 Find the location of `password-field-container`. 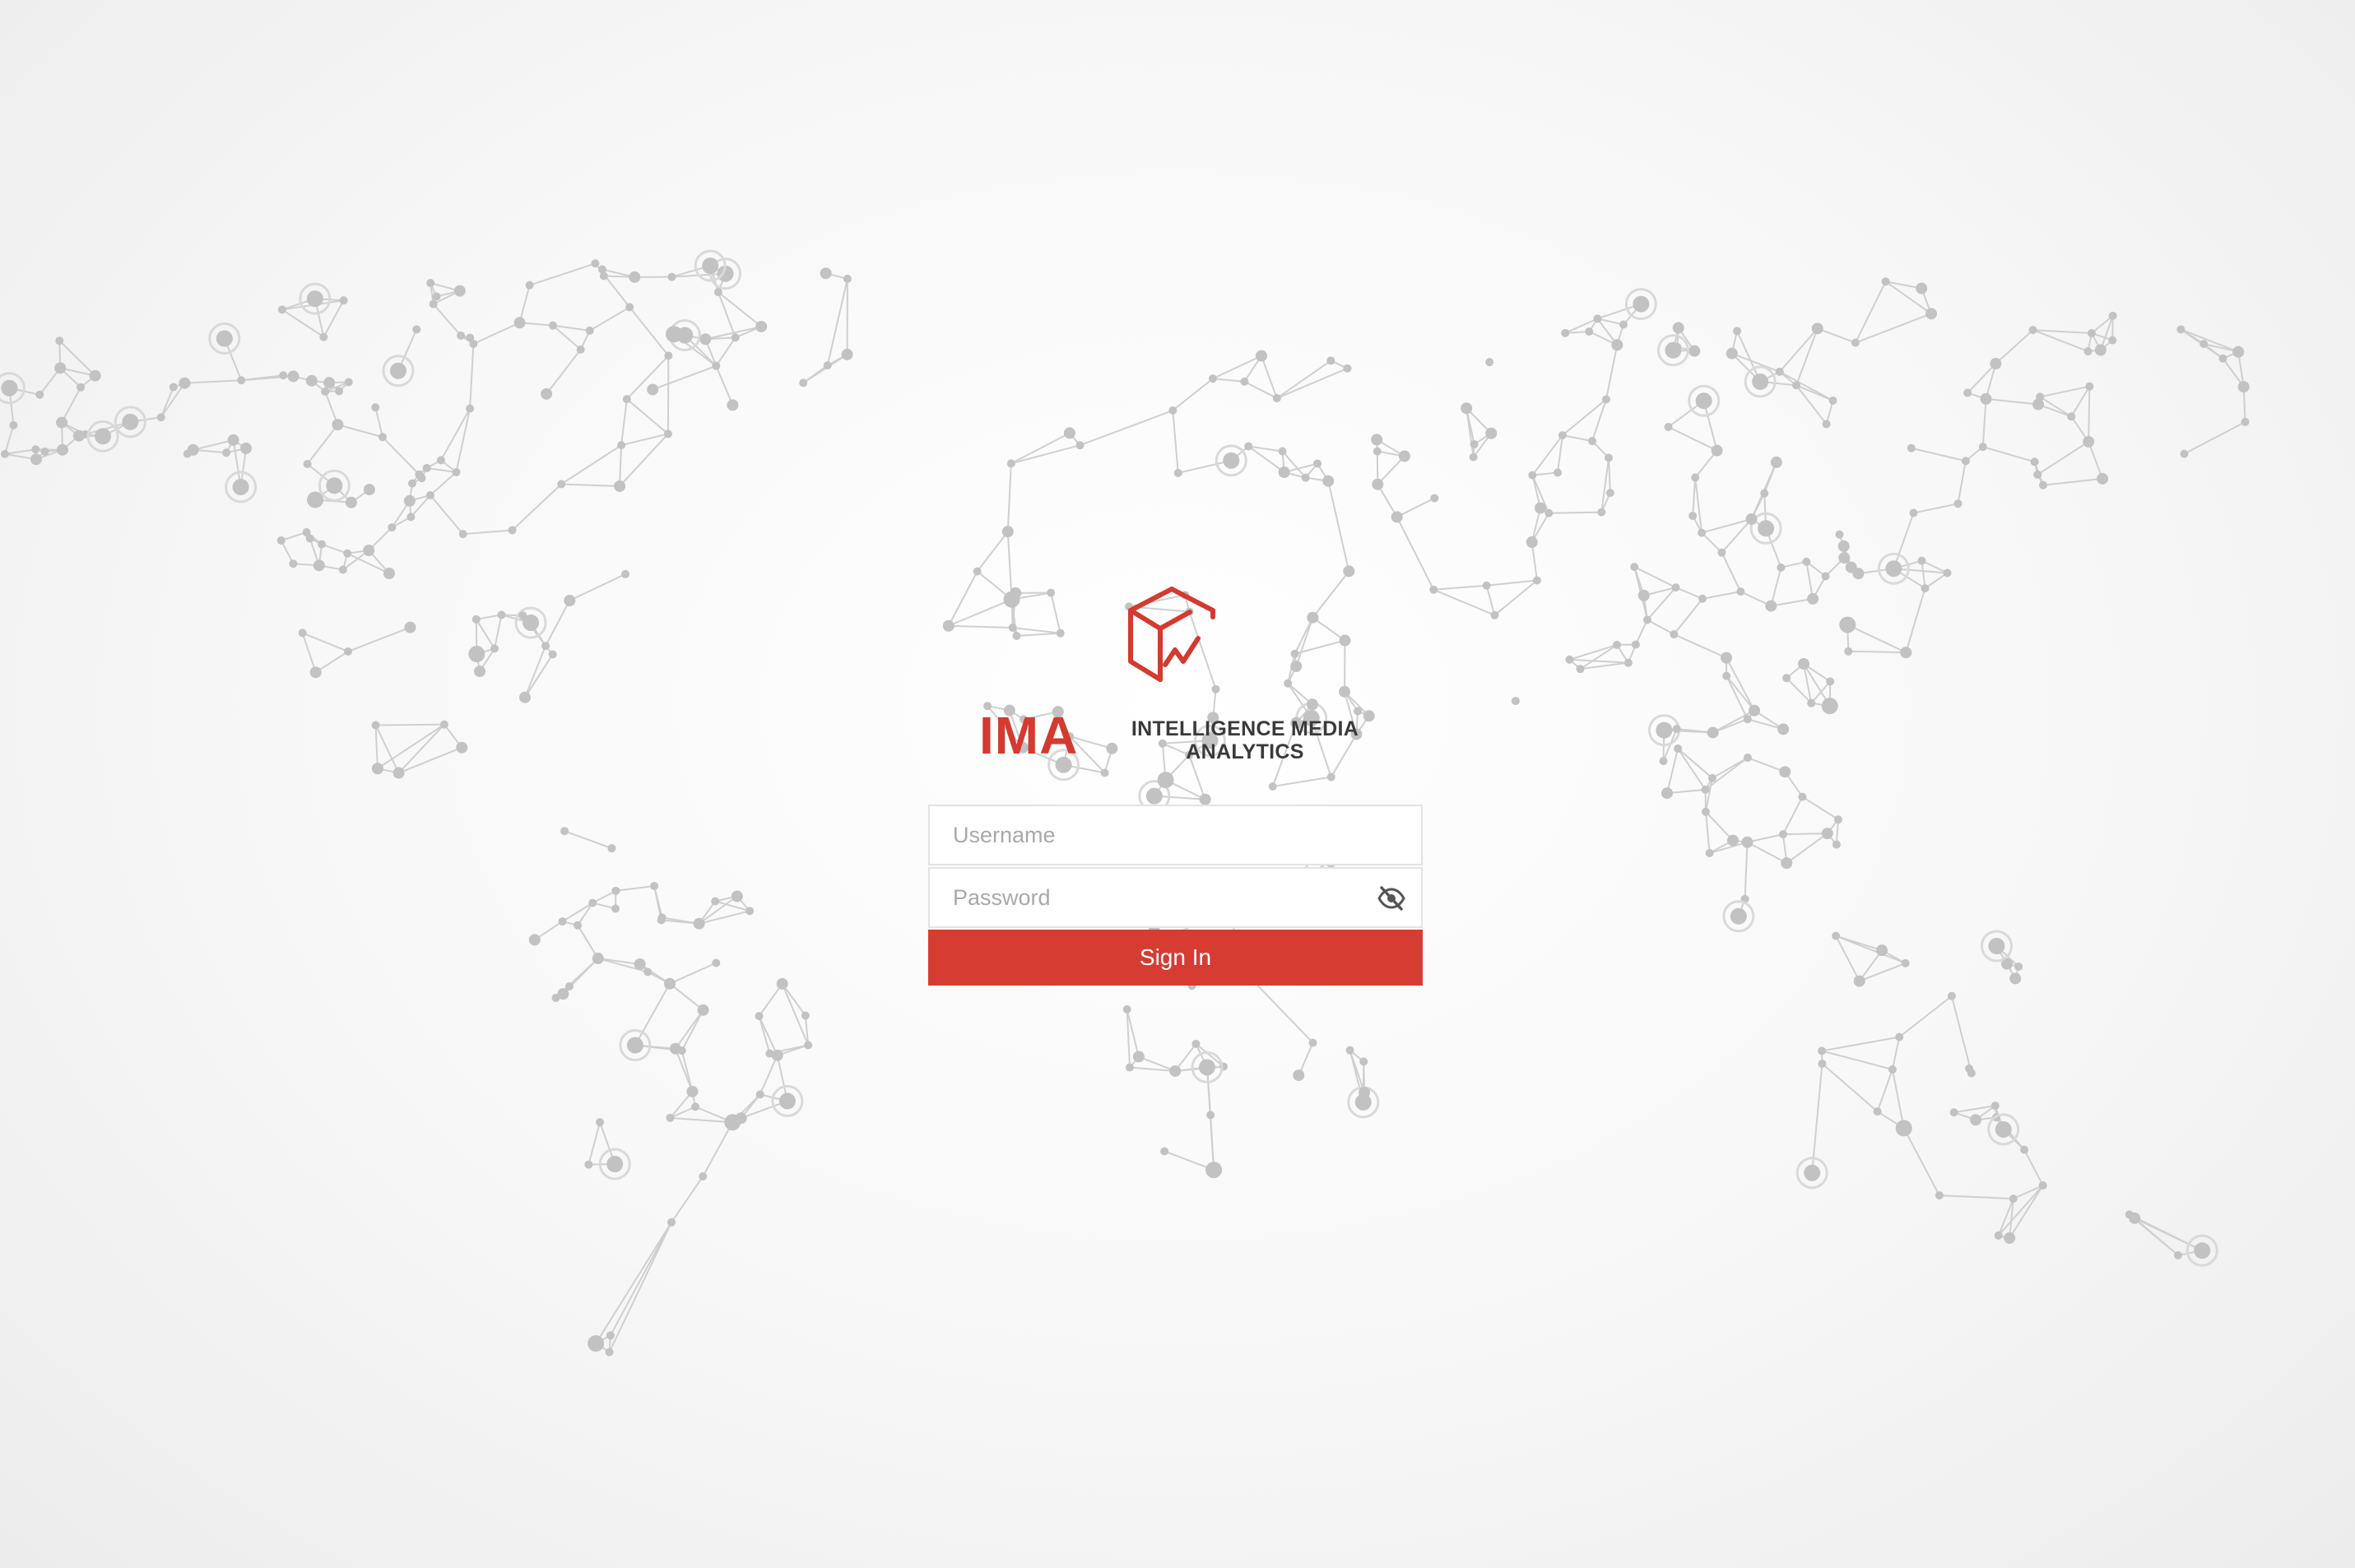

password-field-container is located at coordinates (1175, 897).